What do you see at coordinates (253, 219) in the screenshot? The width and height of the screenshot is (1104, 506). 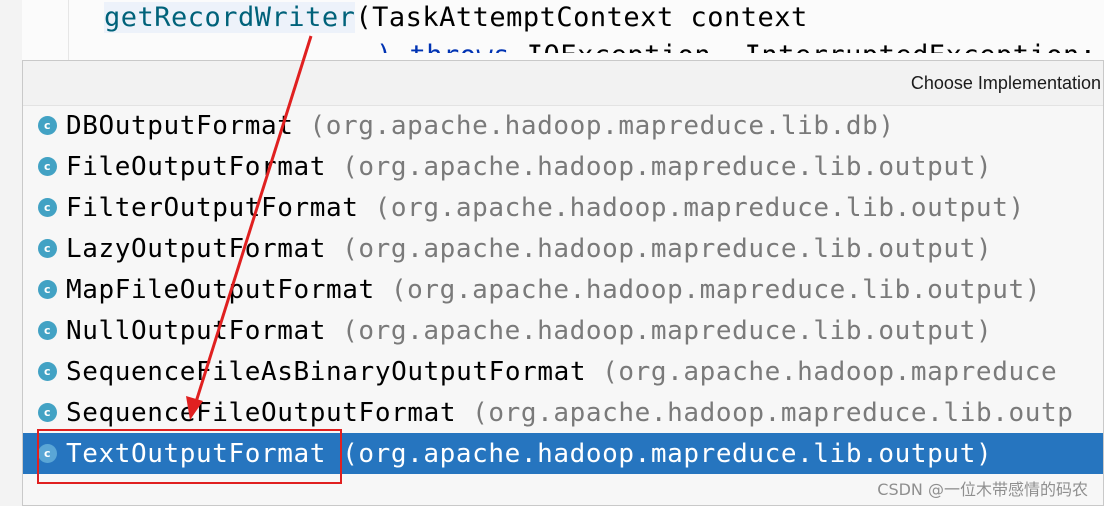 I see `arrow-shaft` at bounding box center [253, 219].